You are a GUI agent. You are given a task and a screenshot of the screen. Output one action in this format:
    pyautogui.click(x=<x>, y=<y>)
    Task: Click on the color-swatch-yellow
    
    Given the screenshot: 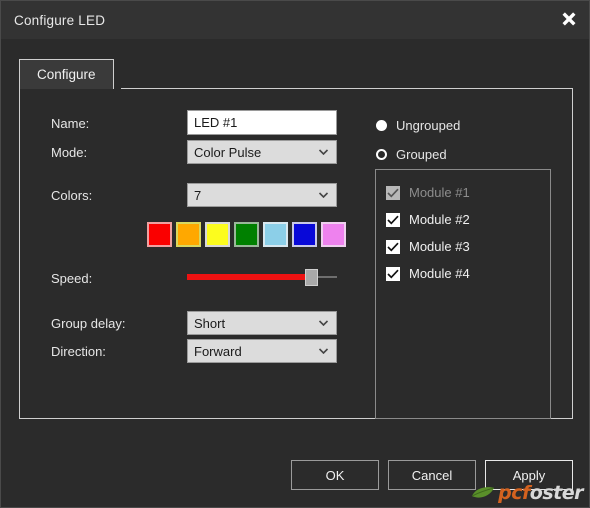 What is the action you would take?
    pyautogui.click(x=217, y=234)
    